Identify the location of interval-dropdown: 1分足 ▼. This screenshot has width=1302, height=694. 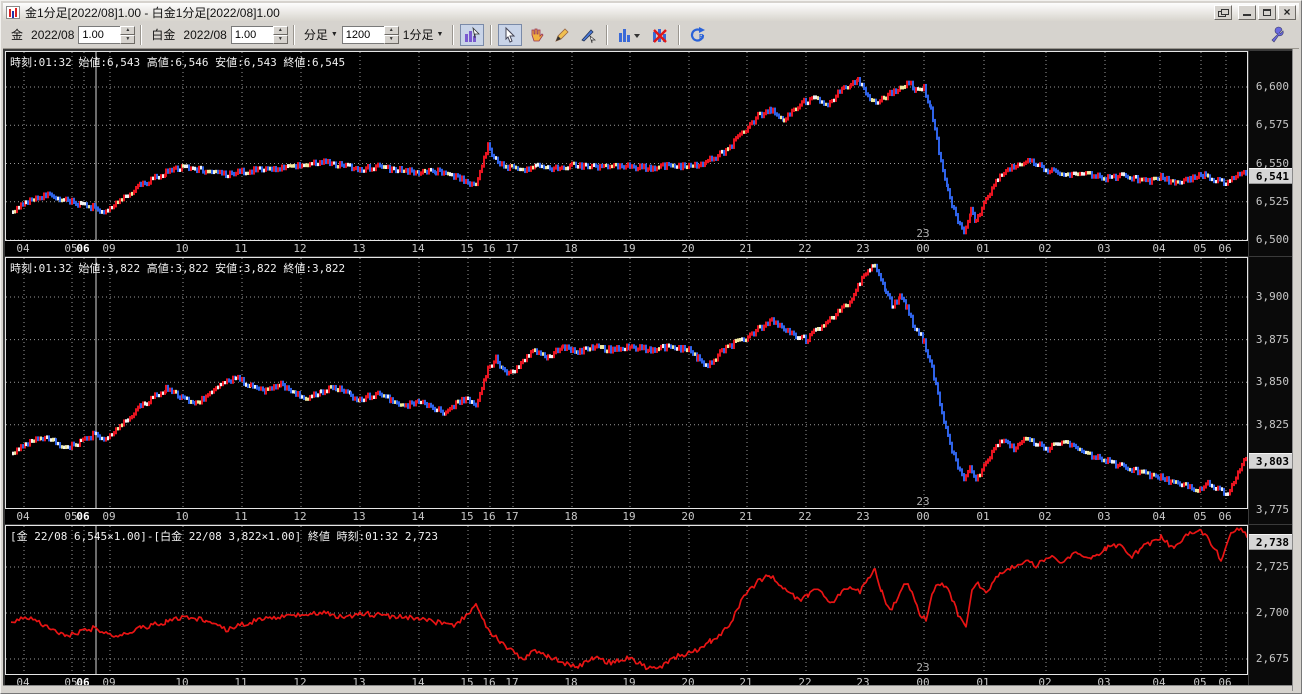
(423, 34).